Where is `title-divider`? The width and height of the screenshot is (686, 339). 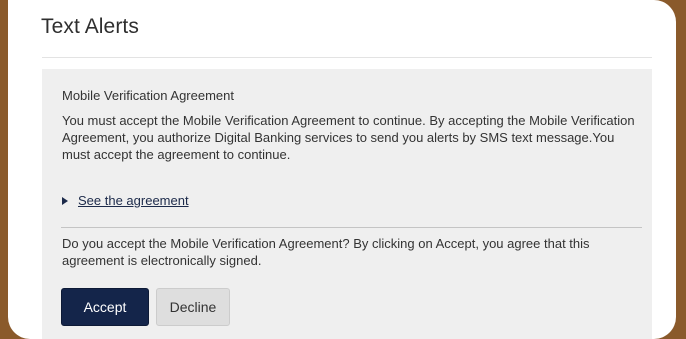 title-divider is located at coordinates (347, 57).